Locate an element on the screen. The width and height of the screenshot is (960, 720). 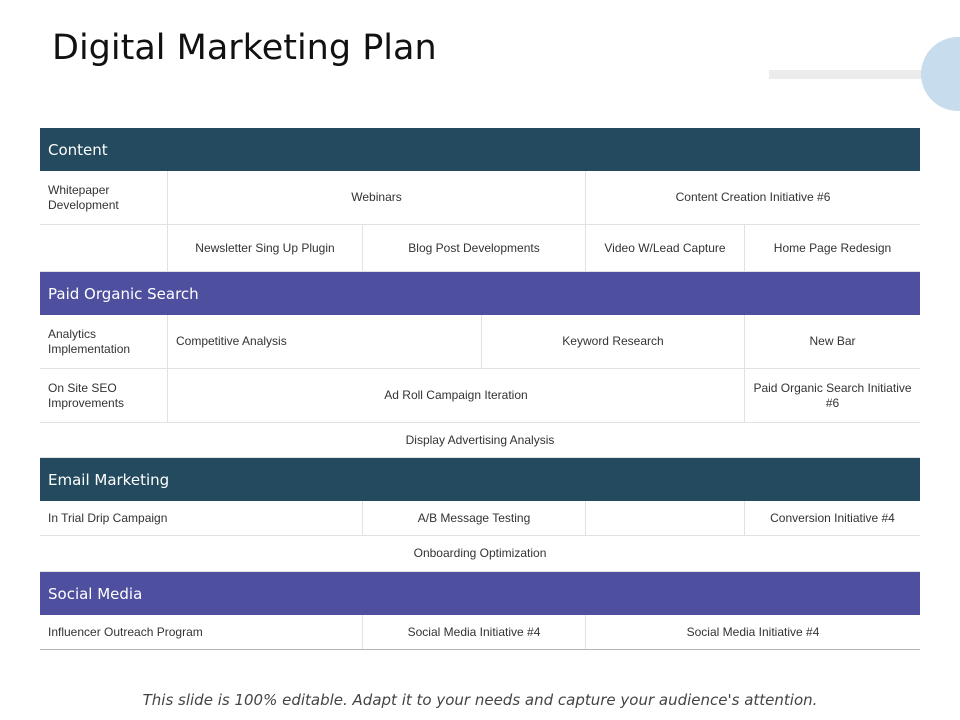
table-cell: Paid Organic Search Initiative #6 is located at coordinates (832, 395).